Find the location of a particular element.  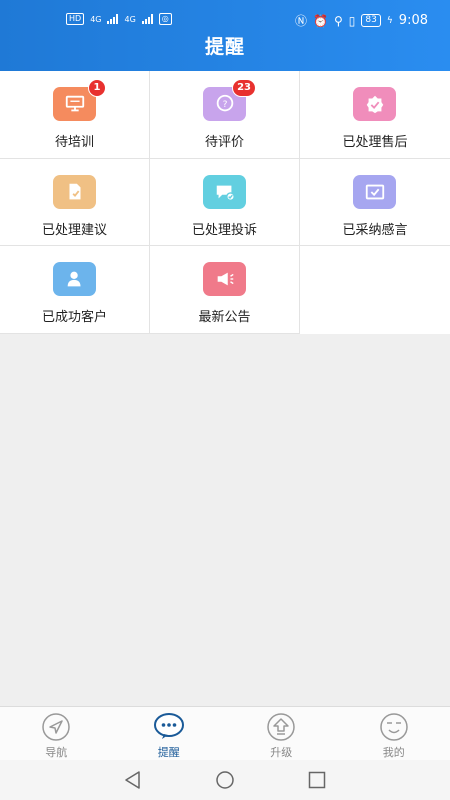

grid-item-label: 最新公告 is located at coordinates (224, 317).